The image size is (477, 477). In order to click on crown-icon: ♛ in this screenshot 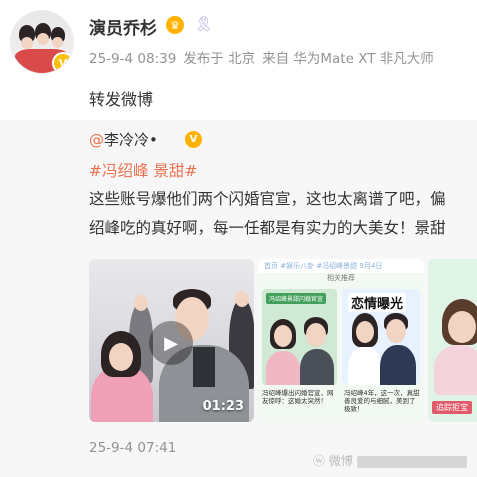, I will do `click(175, 25)`.